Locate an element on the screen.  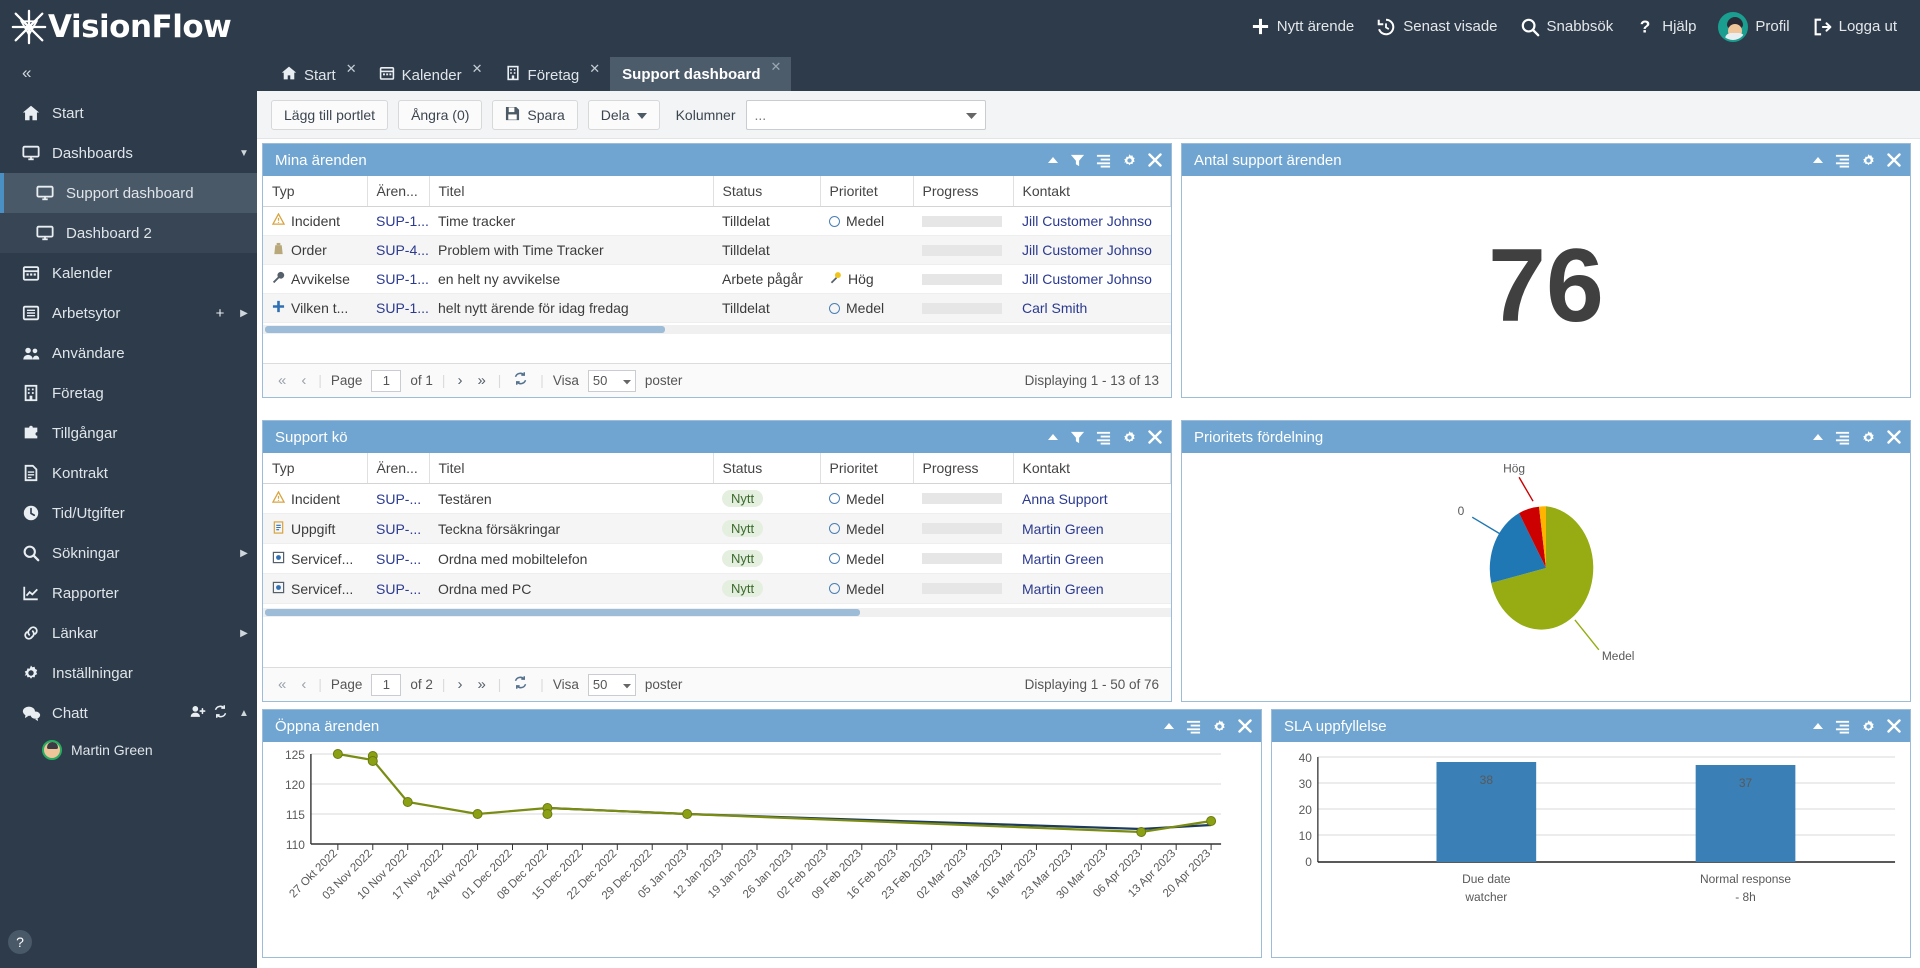
tab-foretag: Företag ✕ is located at coordinates (552, 75).